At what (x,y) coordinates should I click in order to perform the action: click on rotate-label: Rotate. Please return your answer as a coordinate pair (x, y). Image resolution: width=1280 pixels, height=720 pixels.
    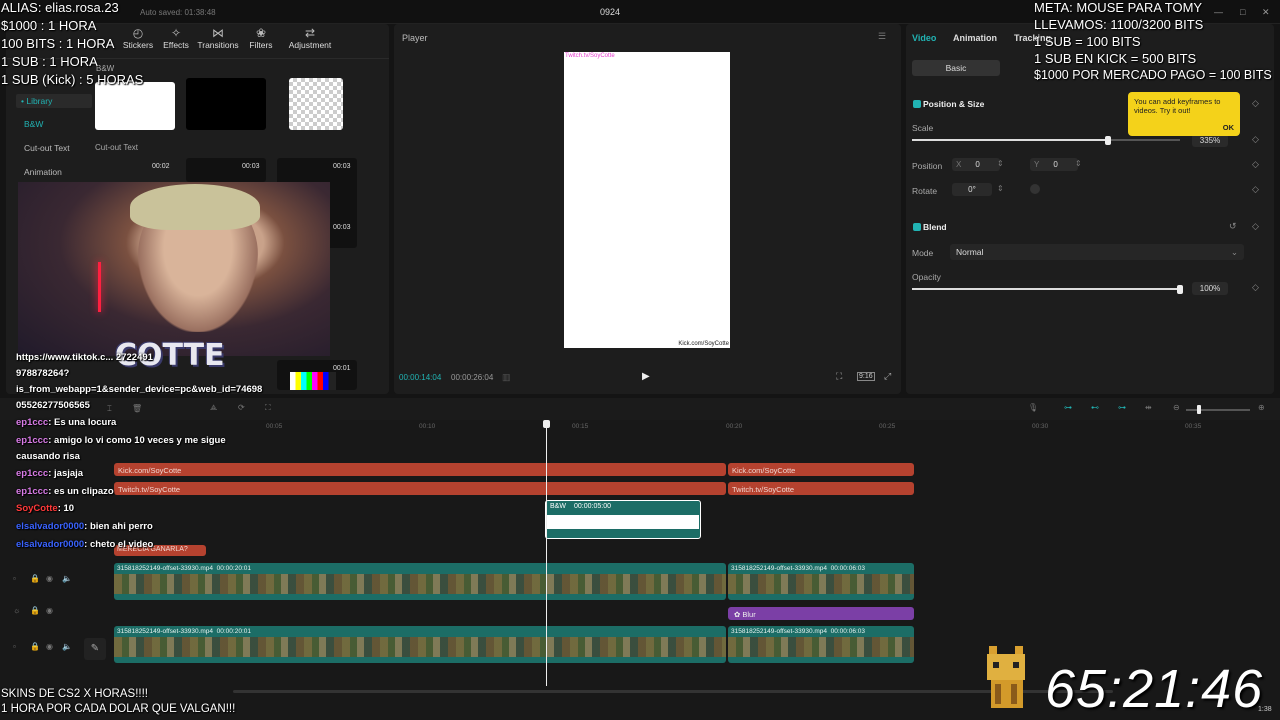
    Looking at the image, I should click on (925, 191).